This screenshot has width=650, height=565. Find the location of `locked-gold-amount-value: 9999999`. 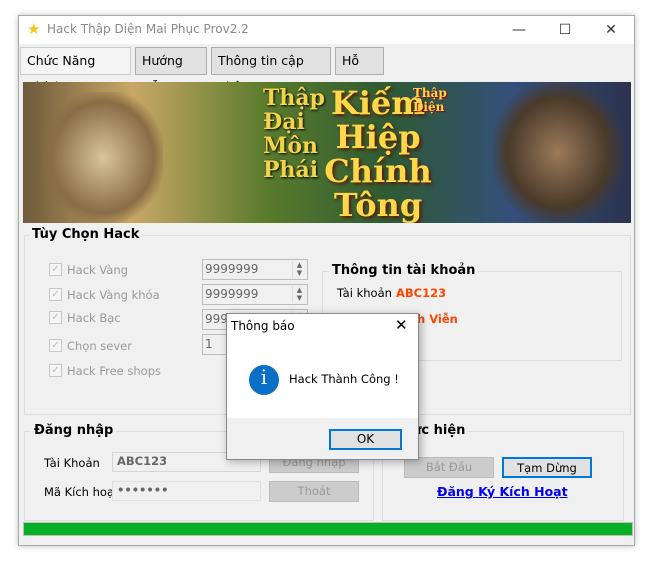

locked-gold-amount-value: 9999999 is located at coordinates (232, 294).